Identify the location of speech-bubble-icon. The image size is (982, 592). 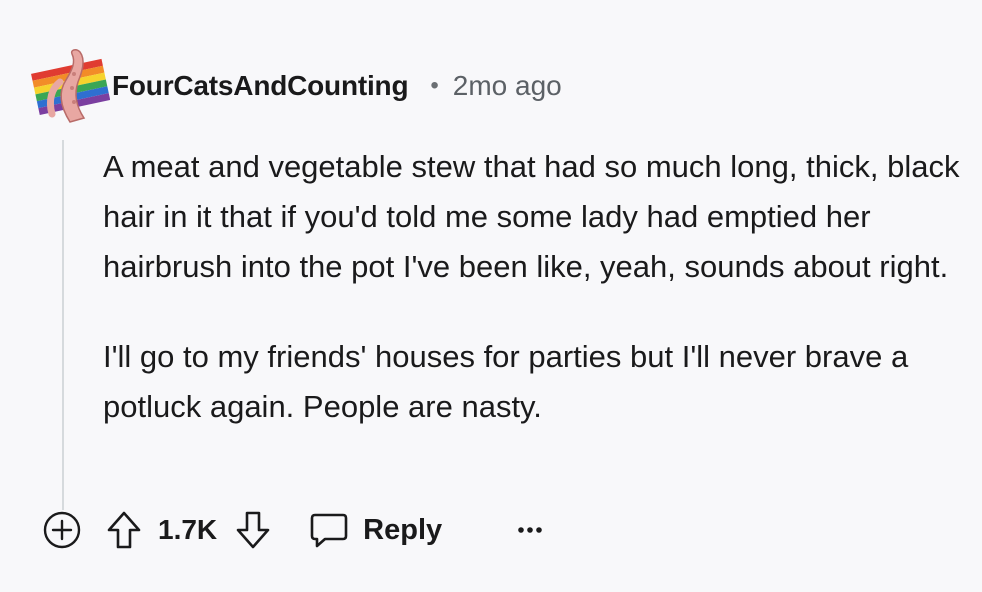
(329, 530).